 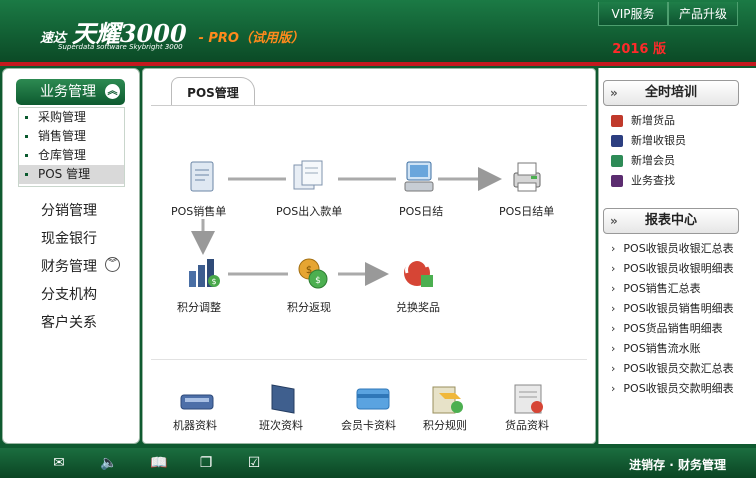 What do you see at coordinates (120, 47) in the screenshot?
I see `brand-subtitle: Superdata software Skybright 3000` at bounding box center [120, 47].